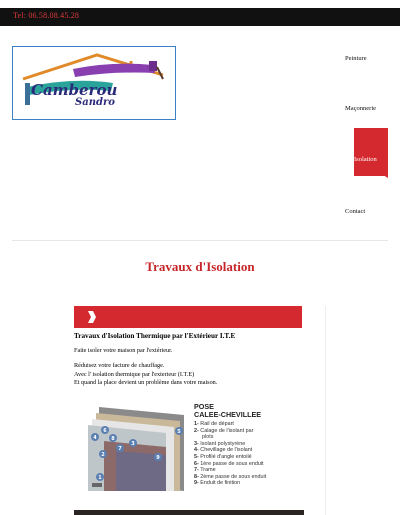  Describe the element at coordinates (228, 414) in the screenshot. I see `diagram-title-line2: CALEE-CHEVILLEE` at that location.